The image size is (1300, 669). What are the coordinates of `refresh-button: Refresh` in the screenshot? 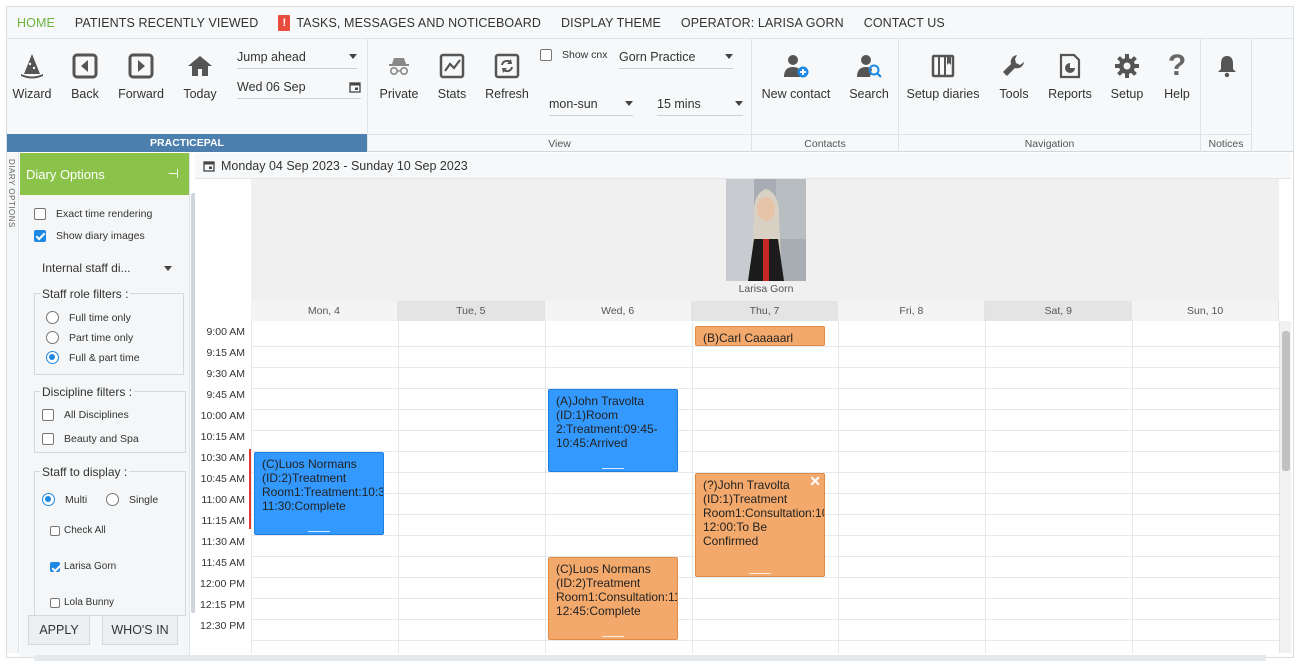 It's located at (507, 76).